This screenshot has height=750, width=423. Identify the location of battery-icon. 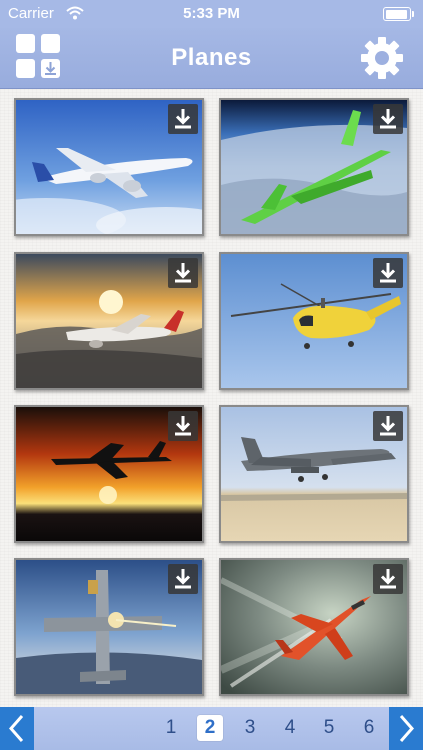
(398, 14).